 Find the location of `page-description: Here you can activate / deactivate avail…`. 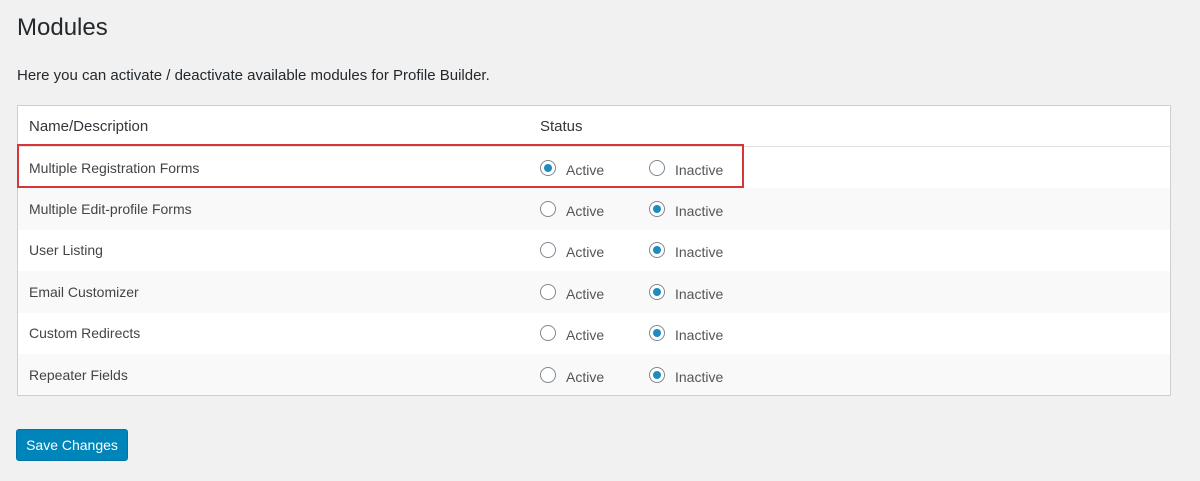

page-description: Here you can activate / deactivate avail… is located at coordinates (253, 75).